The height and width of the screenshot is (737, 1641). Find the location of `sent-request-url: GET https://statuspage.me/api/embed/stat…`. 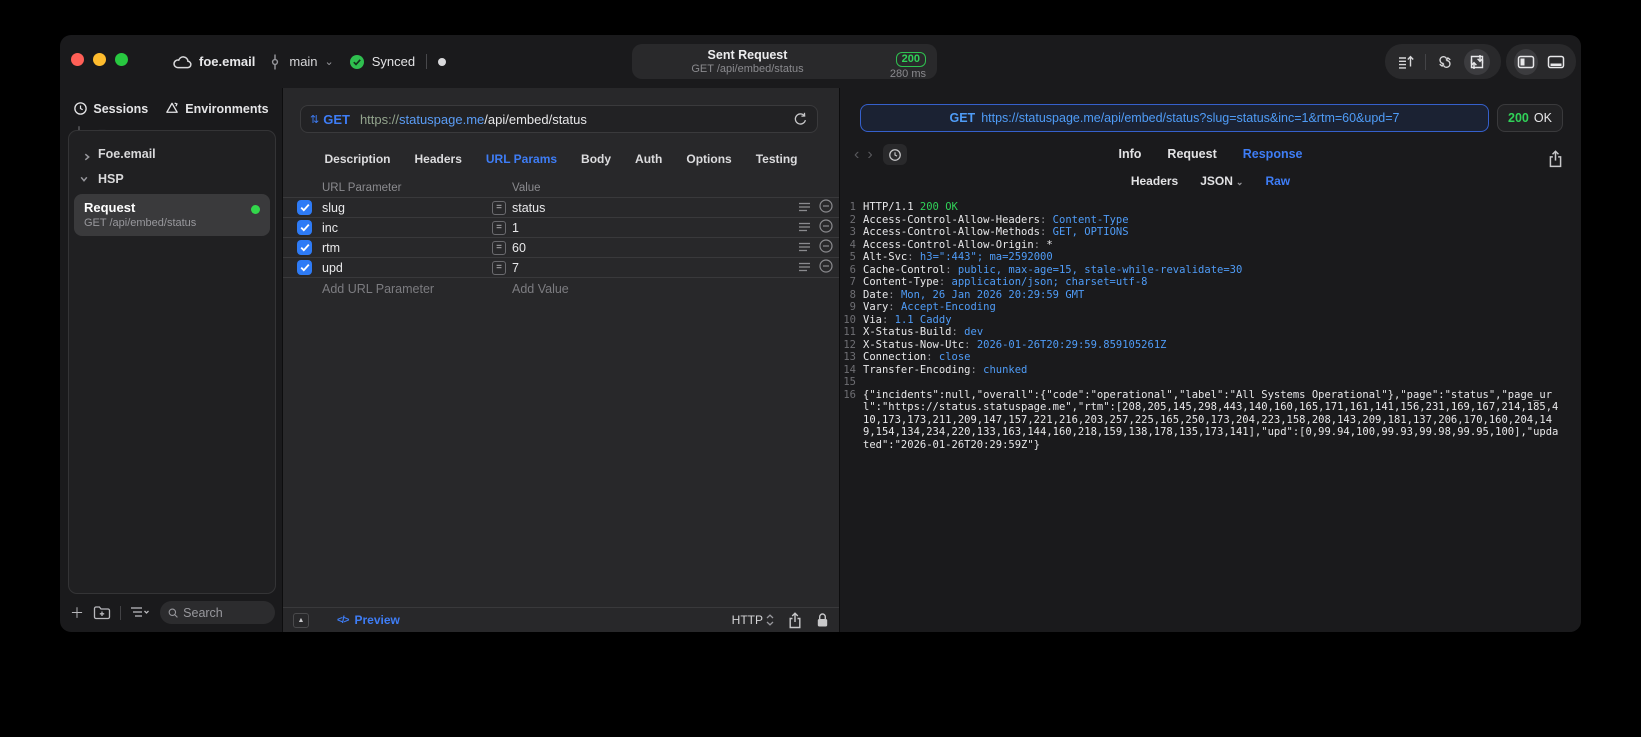

sent-request-url: GET https://statuspage.me/api/embed/stat… is located at coordinates (1174, 118).